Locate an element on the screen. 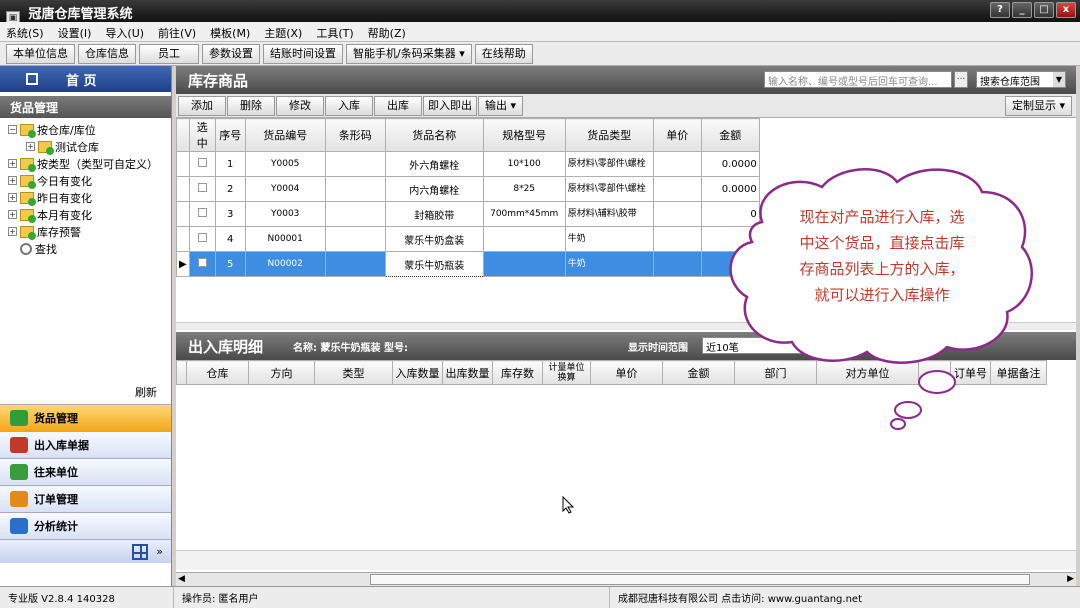 The width and height of the screenshot is (1080, 608). warehouse-info-button: 仓库信息 is located at coordinates (107, 54).